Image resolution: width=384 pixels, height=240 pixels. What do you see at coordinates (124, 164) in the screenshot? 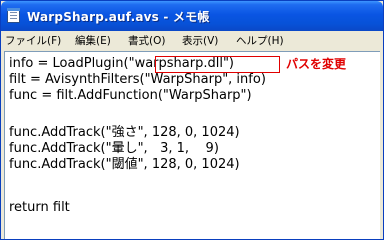
I see `code-line-7: func.AddTrack("閾値", 128, 0, 1024)` at bounding box center [124, 164].